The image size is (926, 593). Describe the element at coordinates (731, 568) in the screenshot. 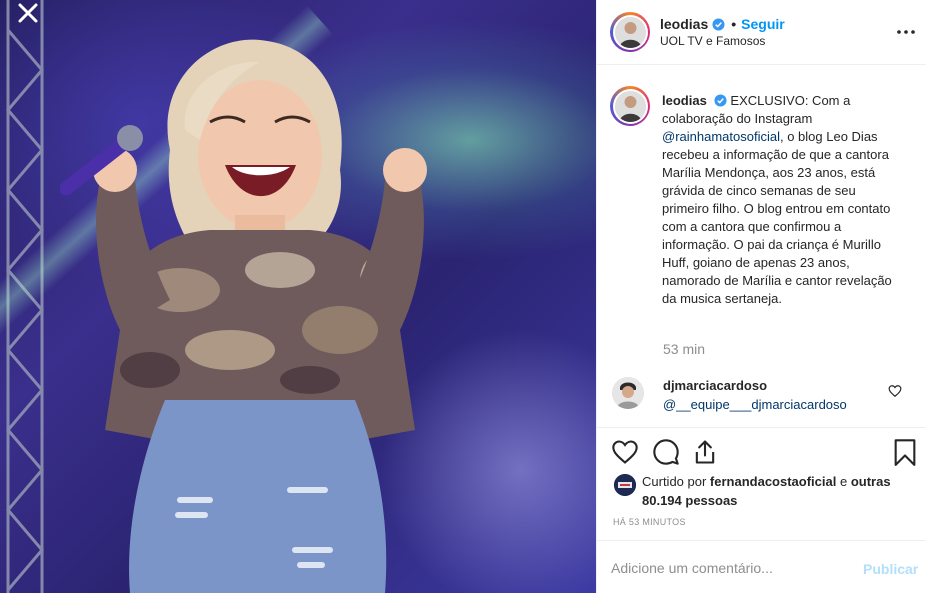

I see `comment-input` at that location.